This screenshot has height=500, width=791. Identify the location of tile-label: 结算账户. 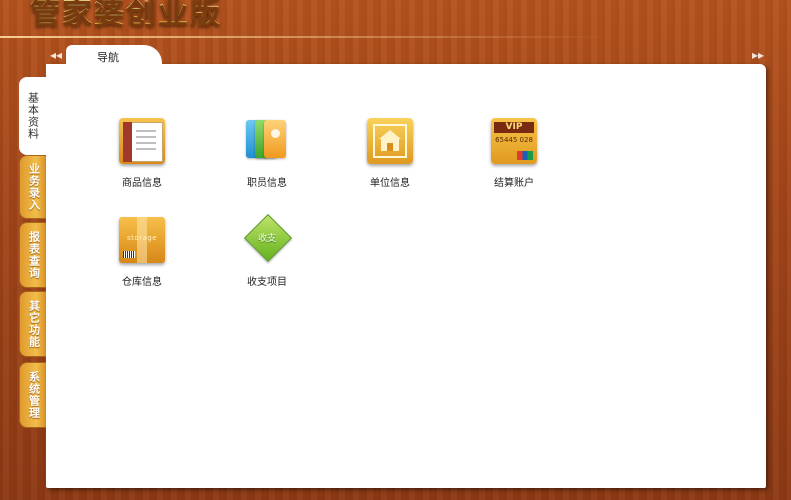
(514, 183).